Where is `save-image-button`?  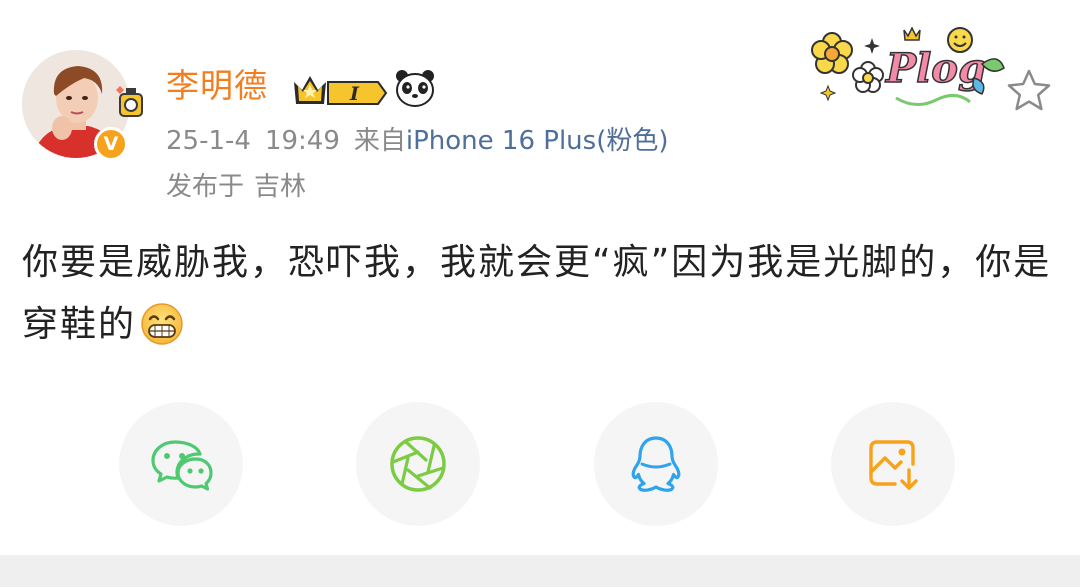
save-image-button is located at coordinates (893, 464).